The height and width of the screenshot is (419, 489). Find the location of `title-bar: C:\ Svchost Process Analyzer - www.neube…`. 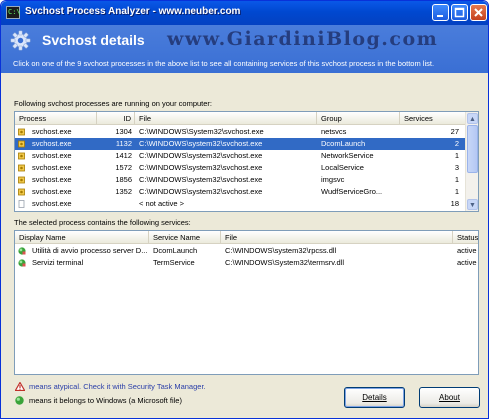

title-bar: C:\ Svchost Process Analyzer - www.neube… is located at coordinates (244, 13).